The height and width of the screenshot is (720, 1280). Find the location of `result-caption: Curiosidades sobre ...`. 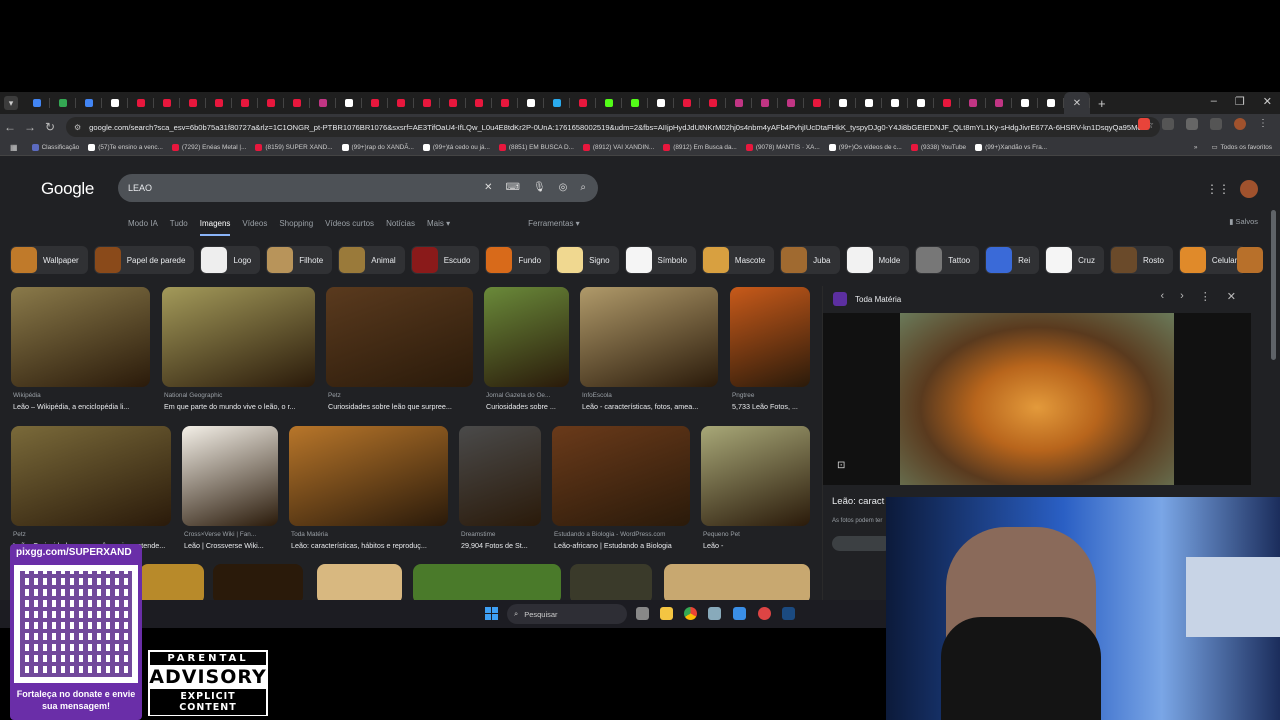

result-caption: Curiosidades sobre ... is located at coordinates (528, 406).